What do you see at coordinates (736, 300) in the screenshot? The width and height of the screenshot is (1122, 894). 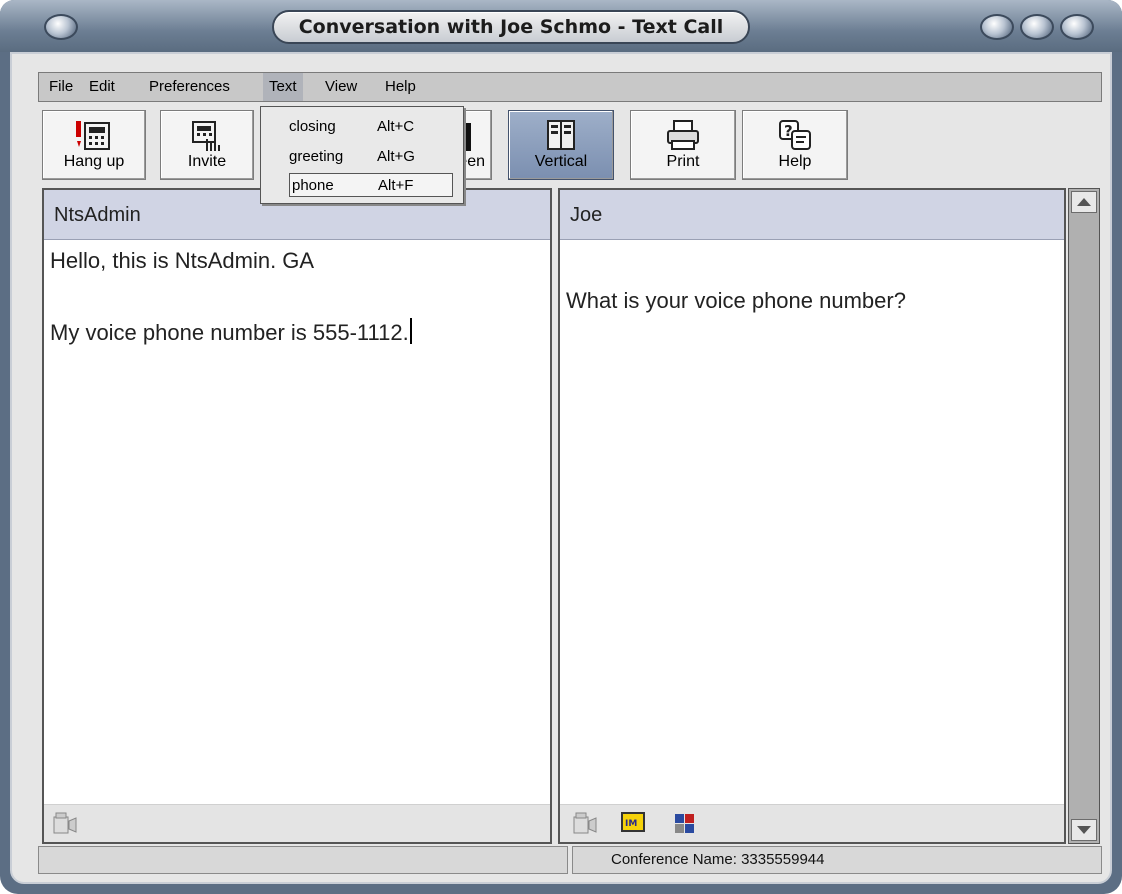 I see `remote-line-1: What is your voice phone number?` at bounding box center [736, 300].